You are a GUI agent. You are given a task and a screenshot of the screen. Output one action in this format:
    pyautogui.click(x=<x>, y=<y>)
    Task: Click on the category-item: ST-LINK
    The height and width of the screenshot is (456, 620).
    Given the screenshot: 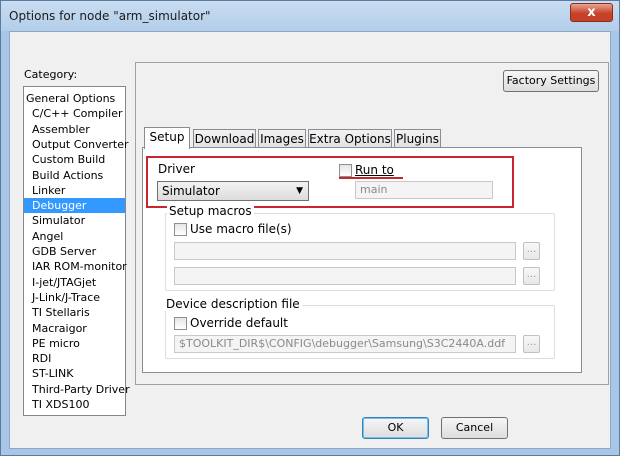 What is the action you would take?
    pyautogui.click(x=74, y=373)
    